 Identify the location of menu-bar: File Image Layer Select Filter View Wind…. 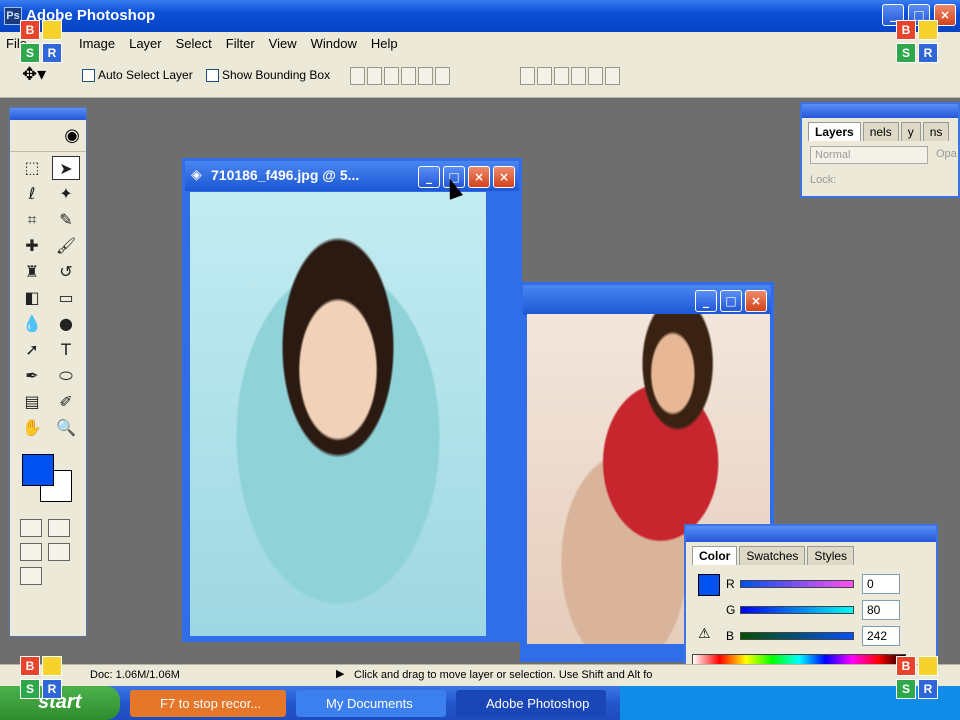
(480, 43).